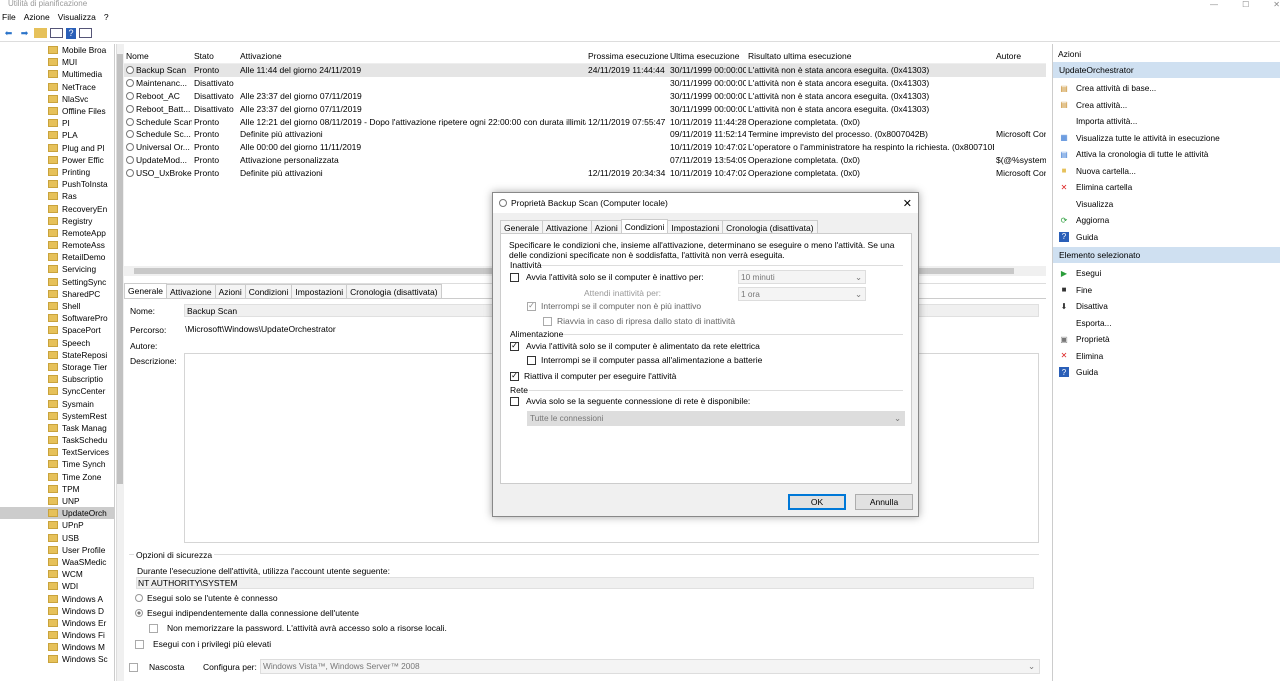 This screenshot has height=681, width=1280. I want to click on tree-item: Time Synch, so click(57, 464).